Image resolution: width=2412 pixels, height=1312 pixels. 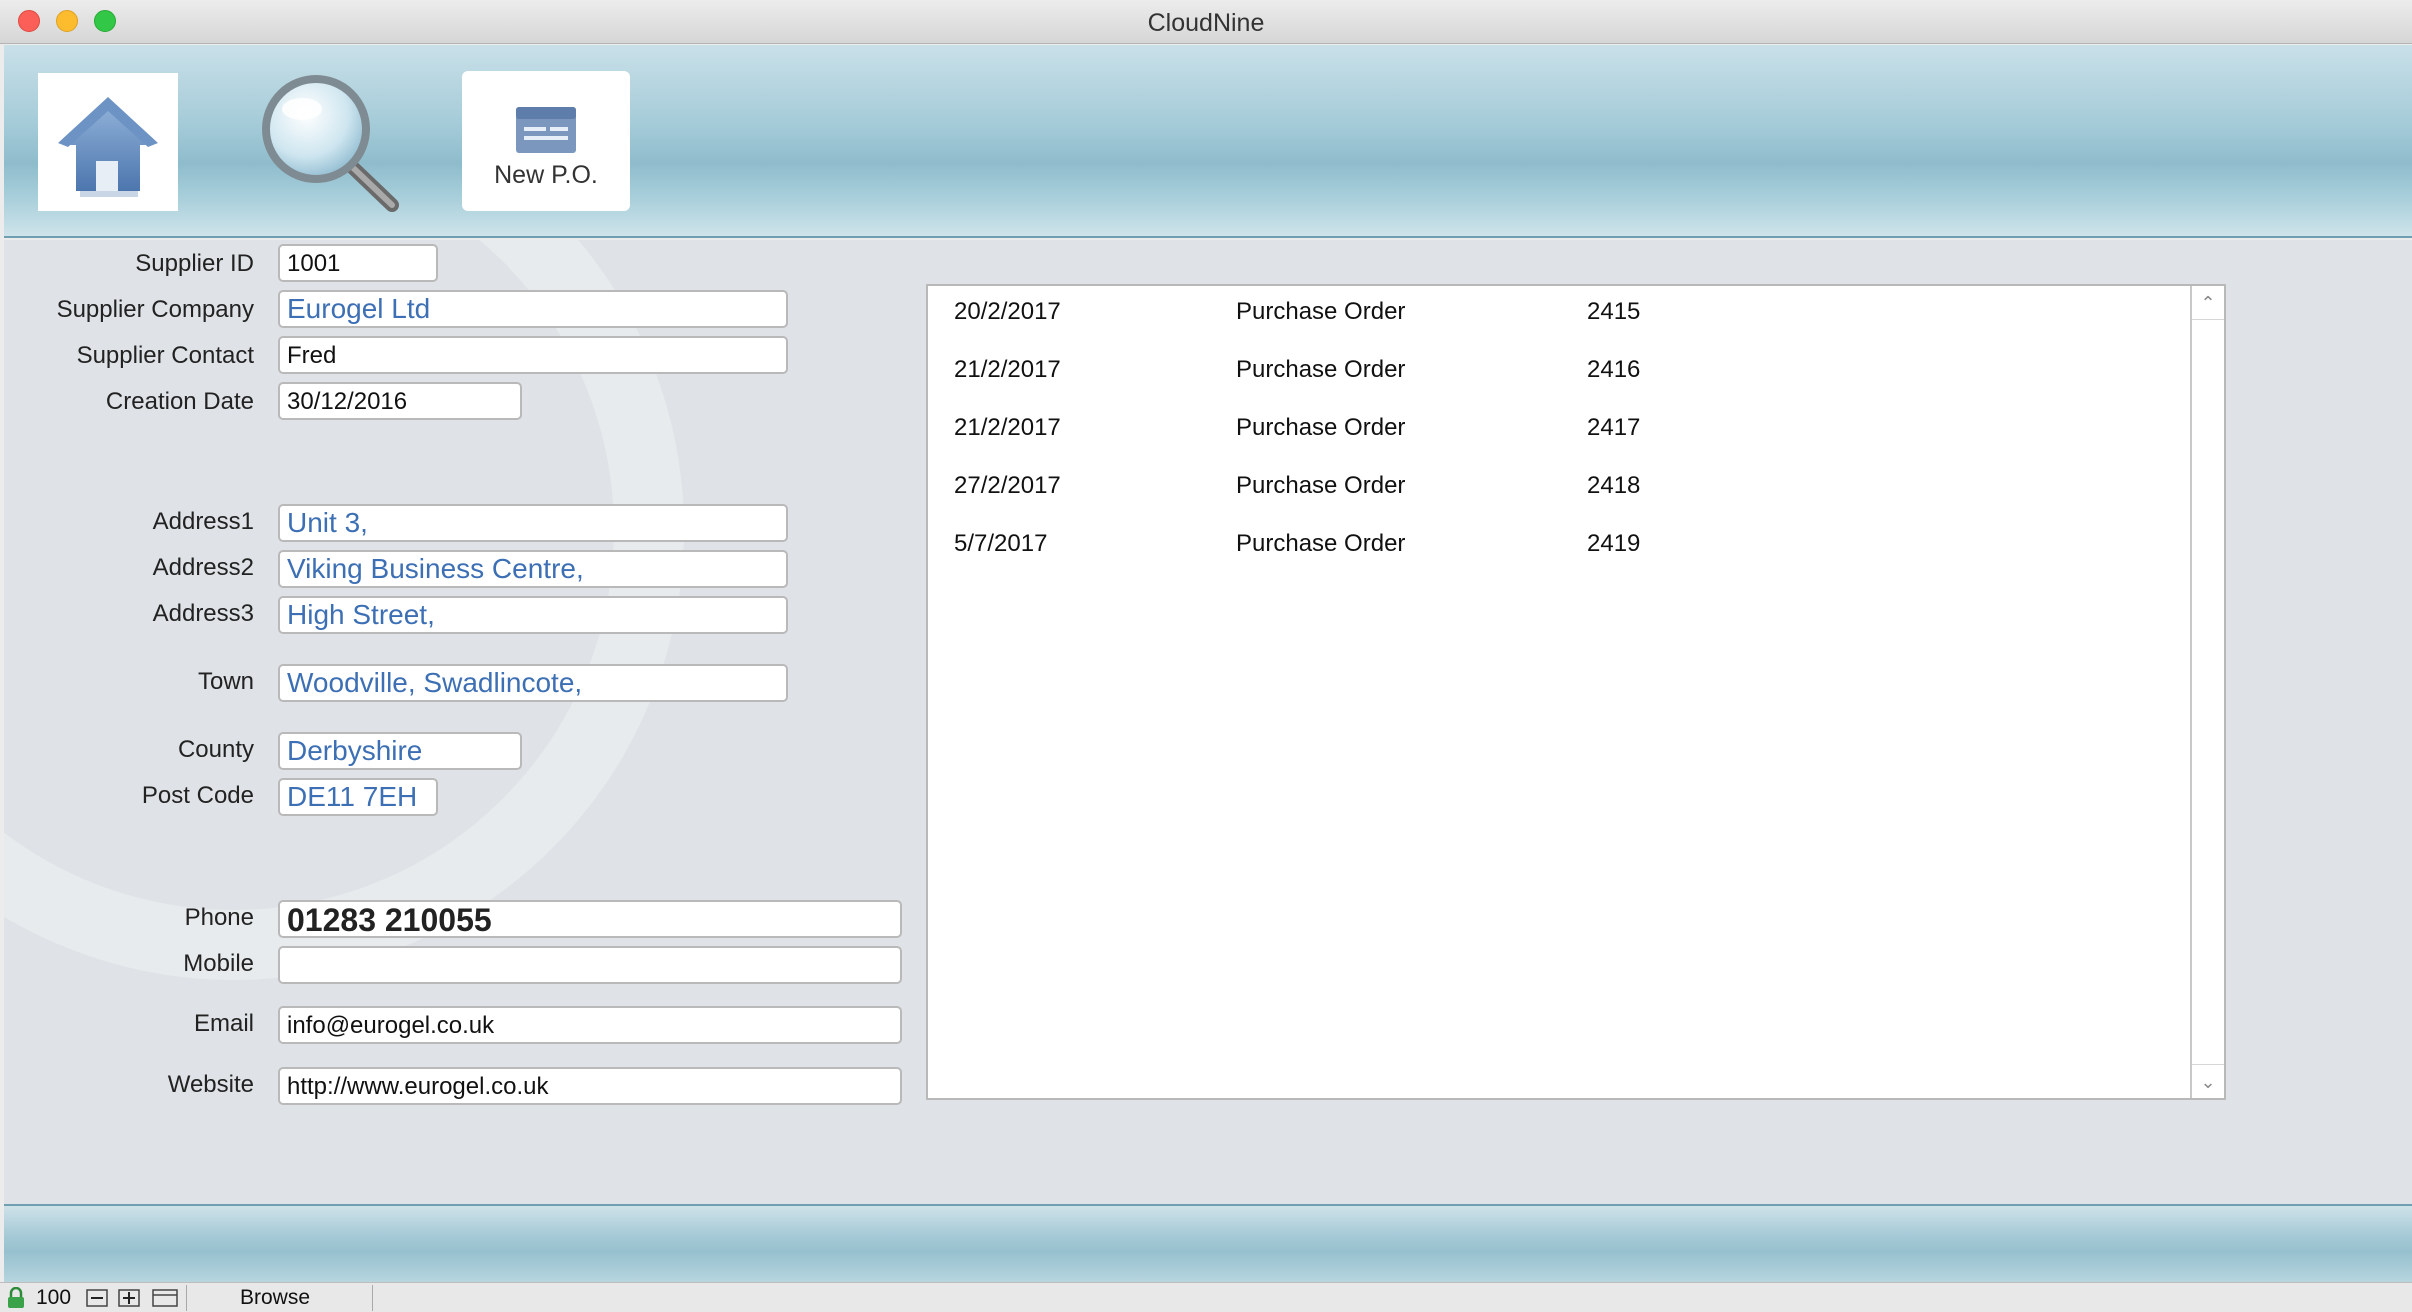 What do you see at coordinates (400, 751) in the screenshot?
I see `county-field: Derbyshire` at bounding box center [400, 751].